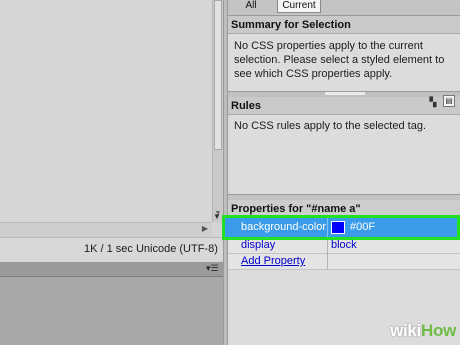 Image resolution: width=460 pixels, height=345 pixels. I want to click on lower-panel, so click(111, 311).